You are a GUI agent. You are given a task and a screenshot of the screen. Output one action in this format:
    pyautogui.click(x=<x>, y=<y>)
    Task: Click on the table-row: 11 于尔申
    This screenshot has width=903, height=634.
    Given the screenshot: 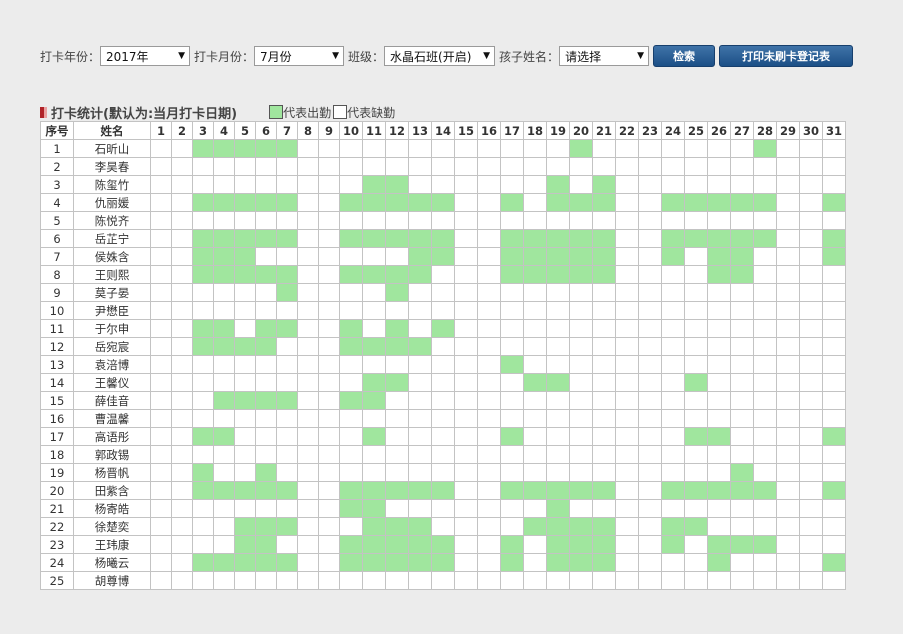 What is the action you would take?
    pyautogui.click(x=443, y=328)
    